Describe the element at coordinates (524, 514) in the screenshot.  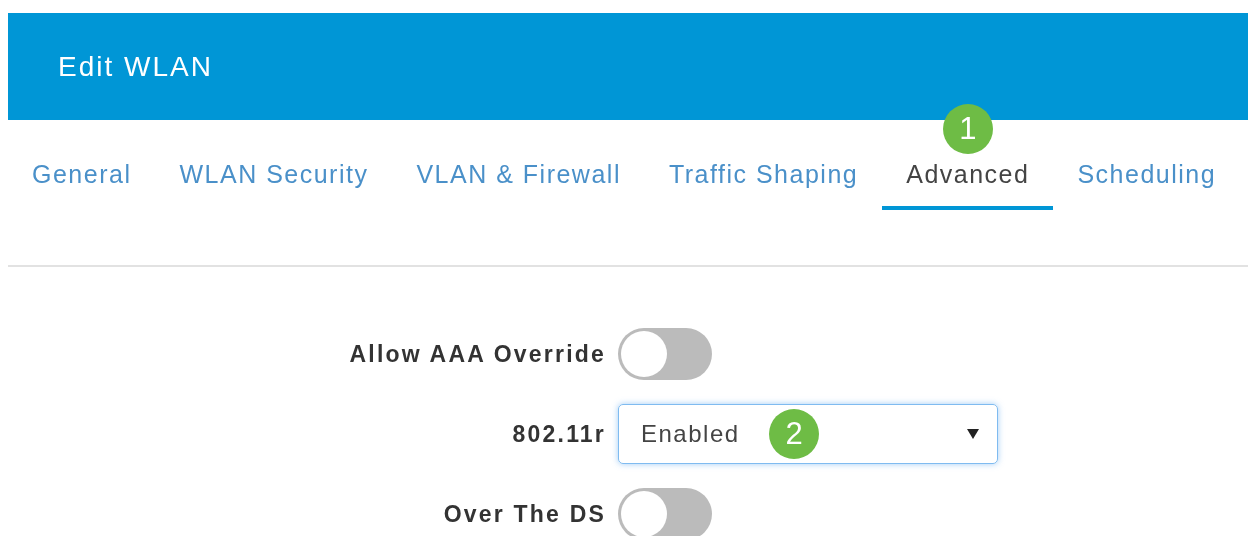
I see `field-label: Over The DS` at that location.